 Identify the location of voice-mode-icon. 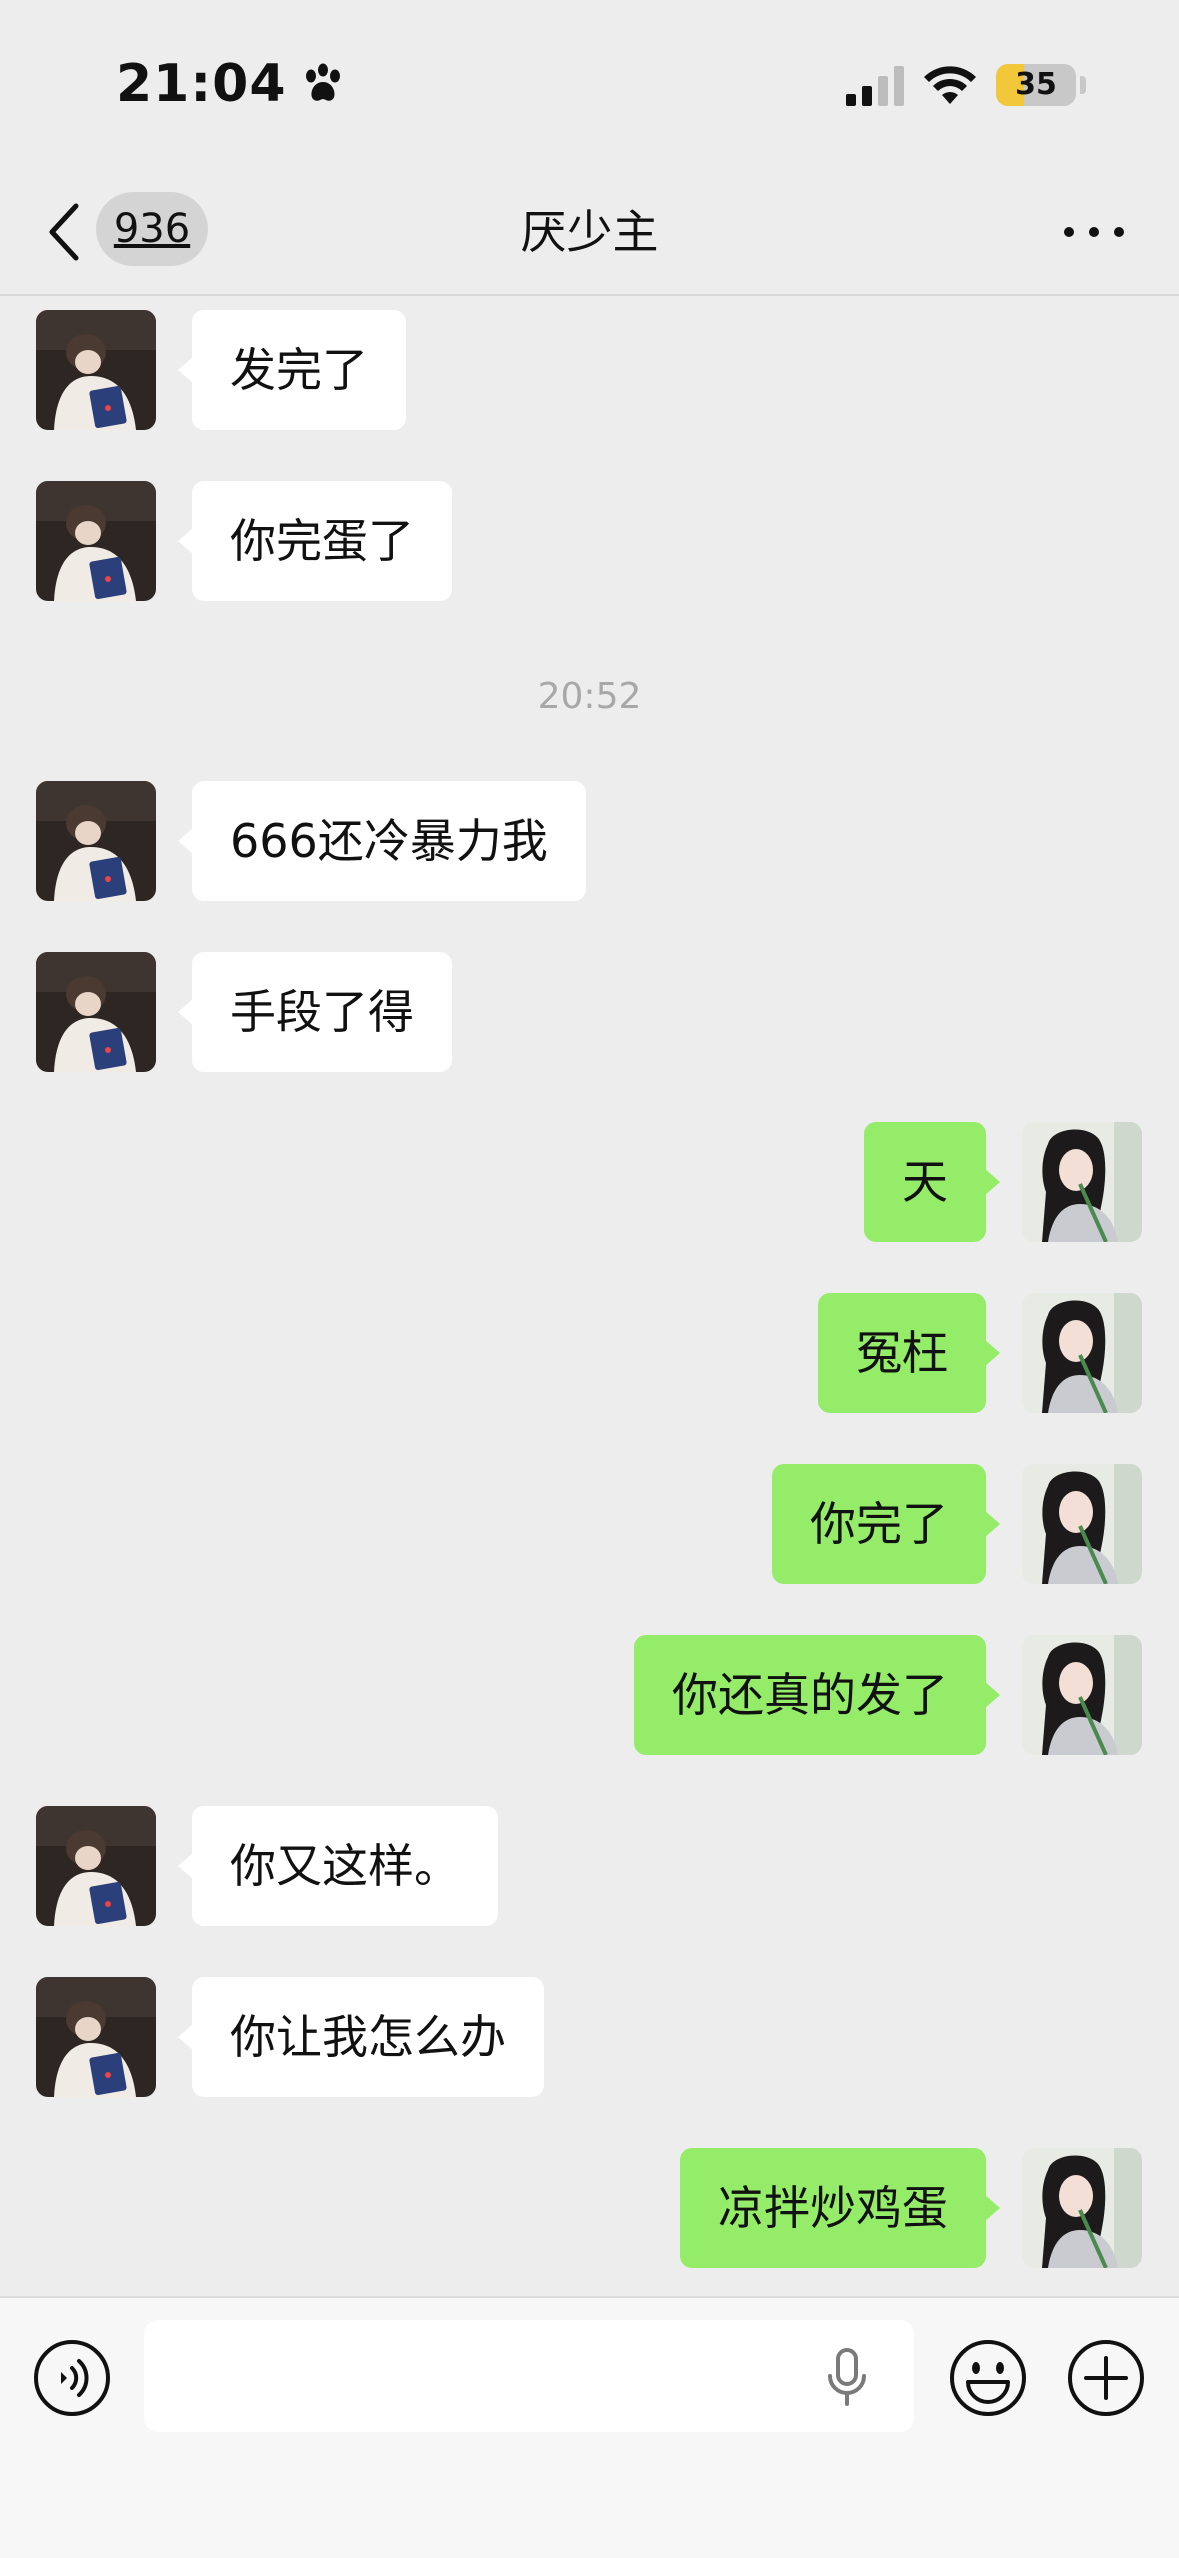
(72, 2378).